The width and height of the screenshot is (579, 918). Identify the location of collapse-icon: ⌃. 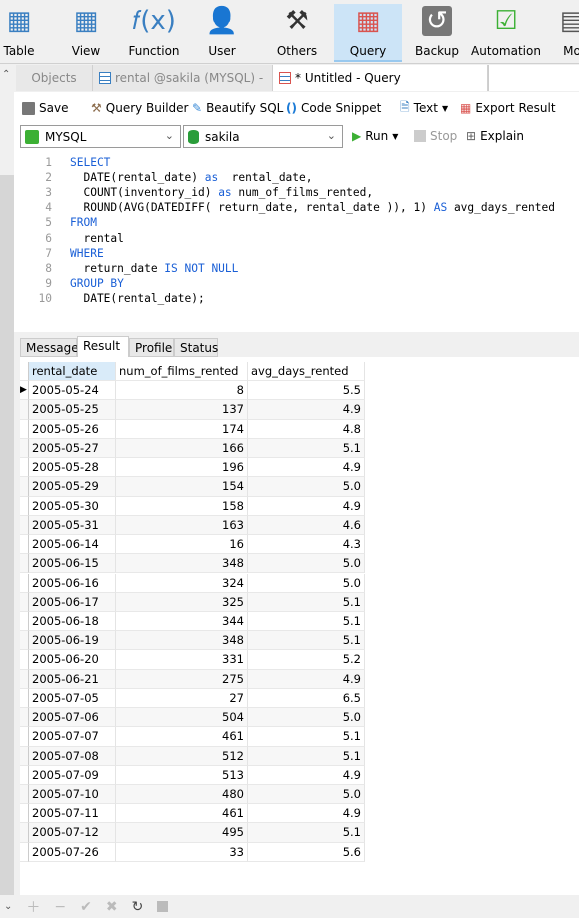
(6, 74).